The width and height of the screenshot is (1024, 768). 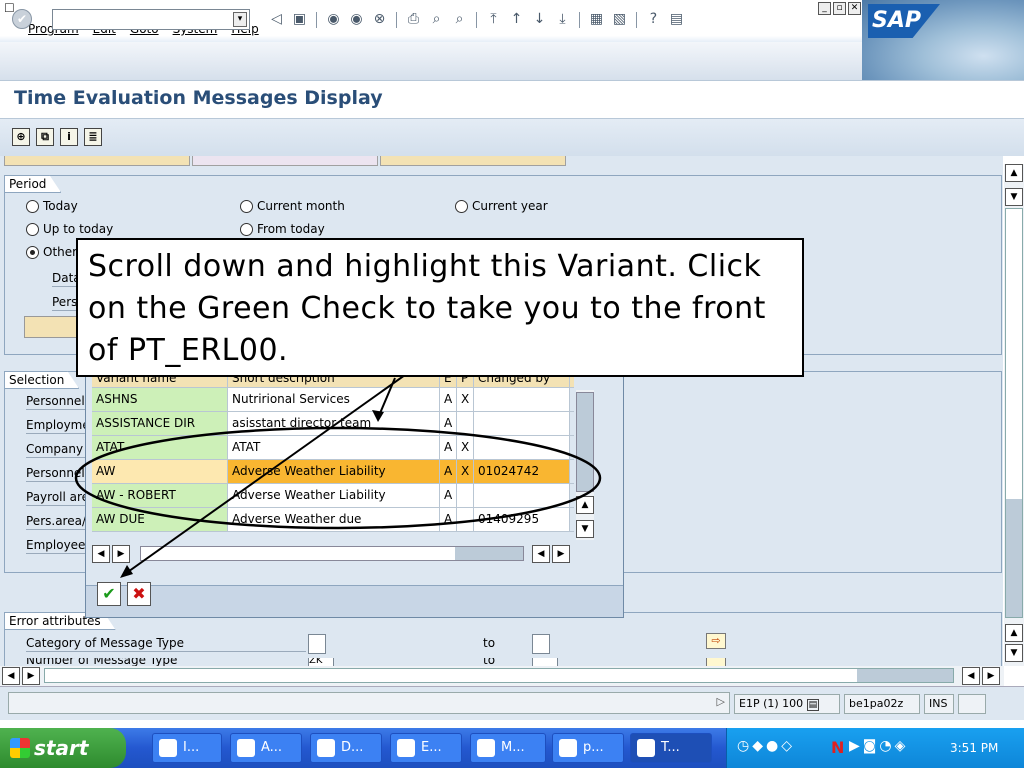 What do you see at coordinates (882, 704) in the screenshot?
I see `server-info: be1pa02z` at bounding box center [882, 704].